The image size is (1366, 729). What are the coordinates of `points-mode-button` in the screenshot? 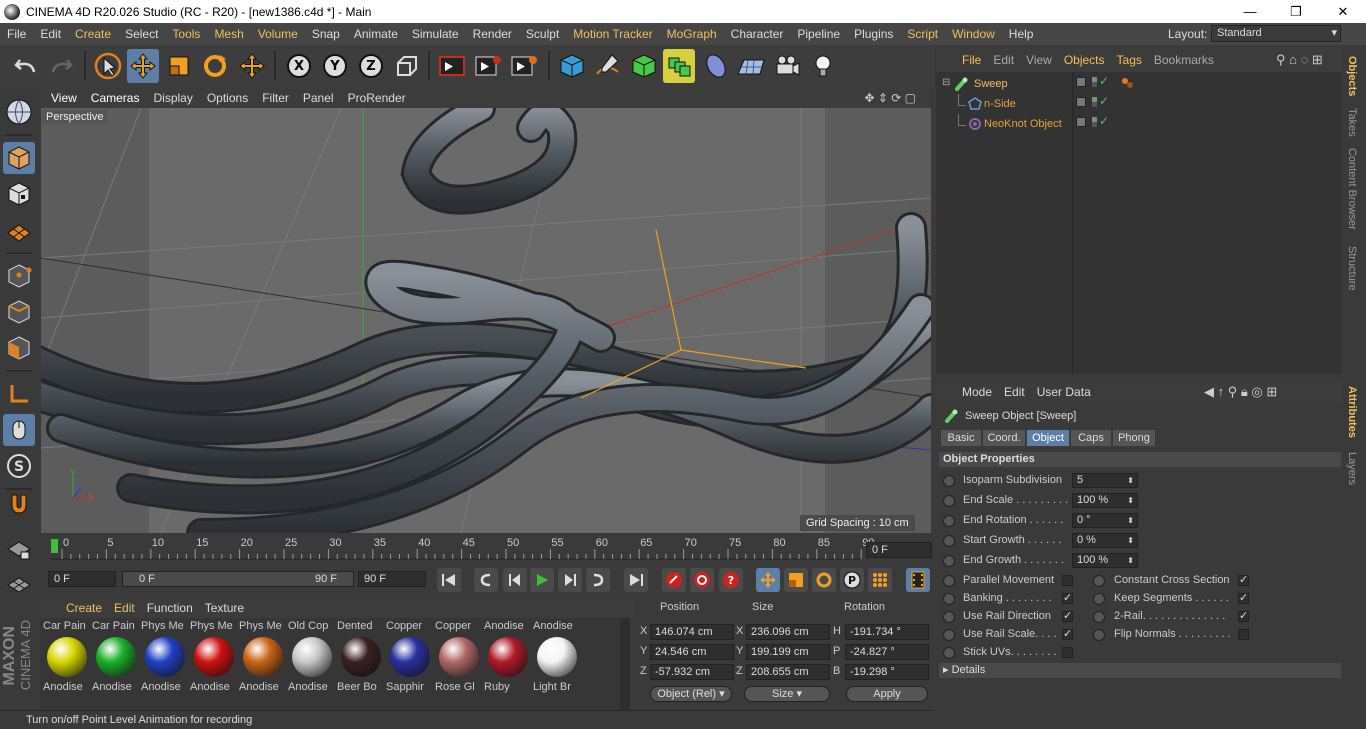 It's located at (19, 276).